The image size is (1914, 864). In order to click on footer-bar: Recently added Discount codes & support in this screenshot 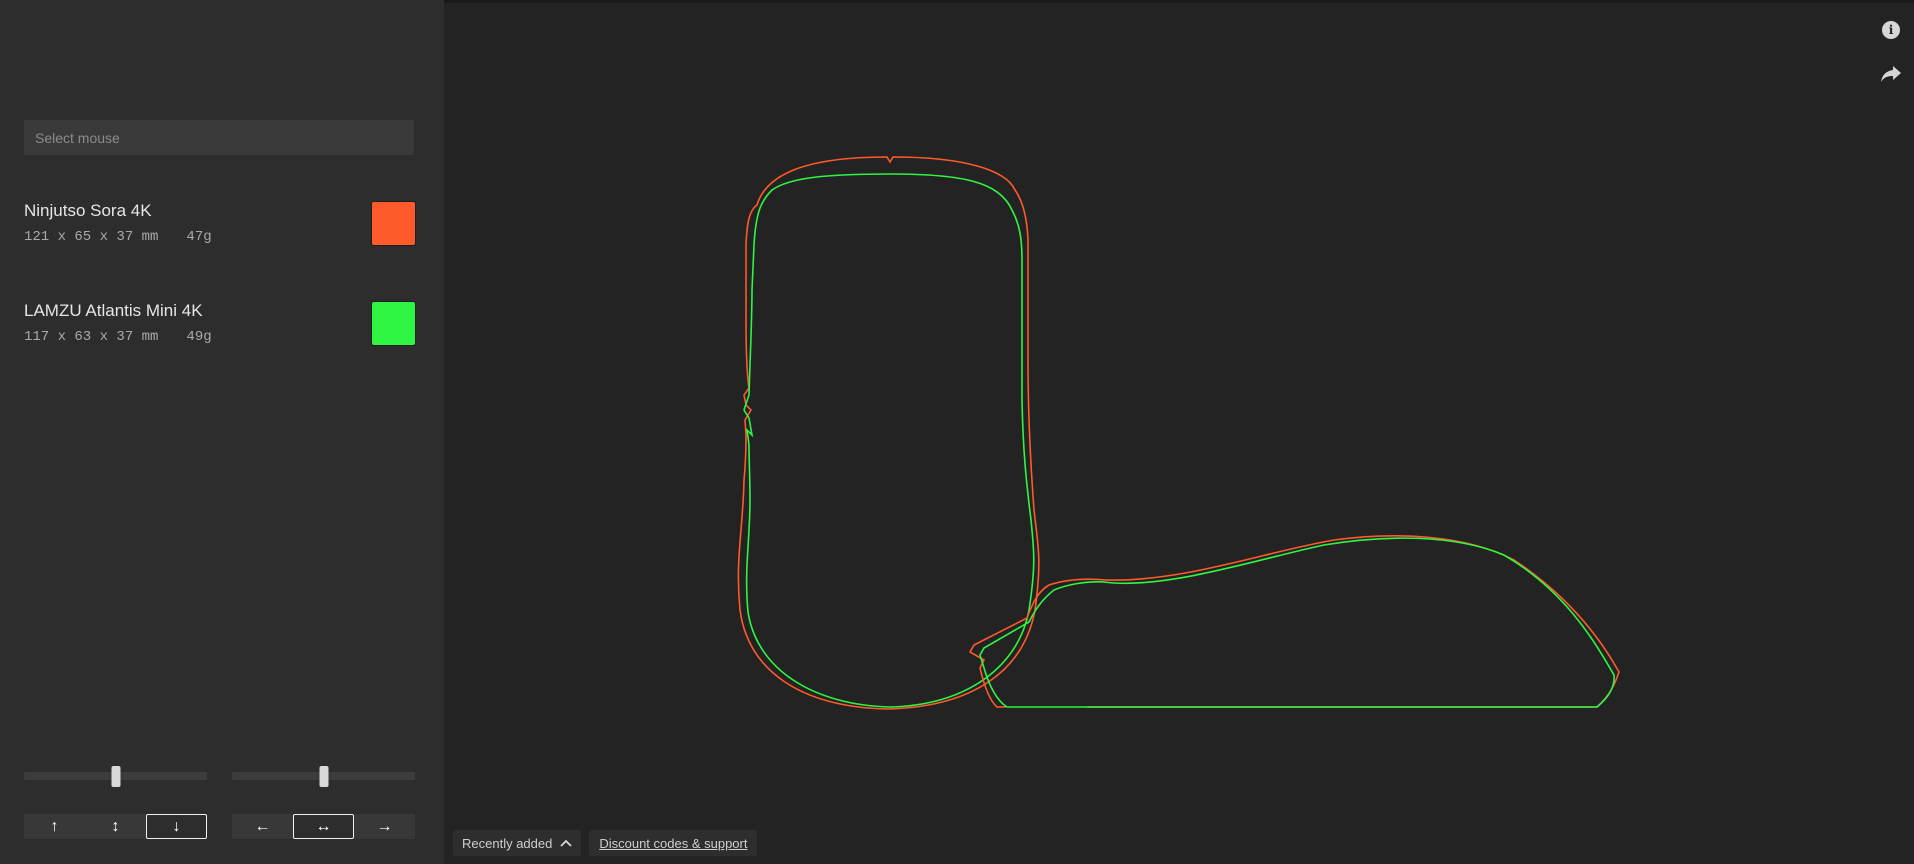, I will do `click(605, 843)`.